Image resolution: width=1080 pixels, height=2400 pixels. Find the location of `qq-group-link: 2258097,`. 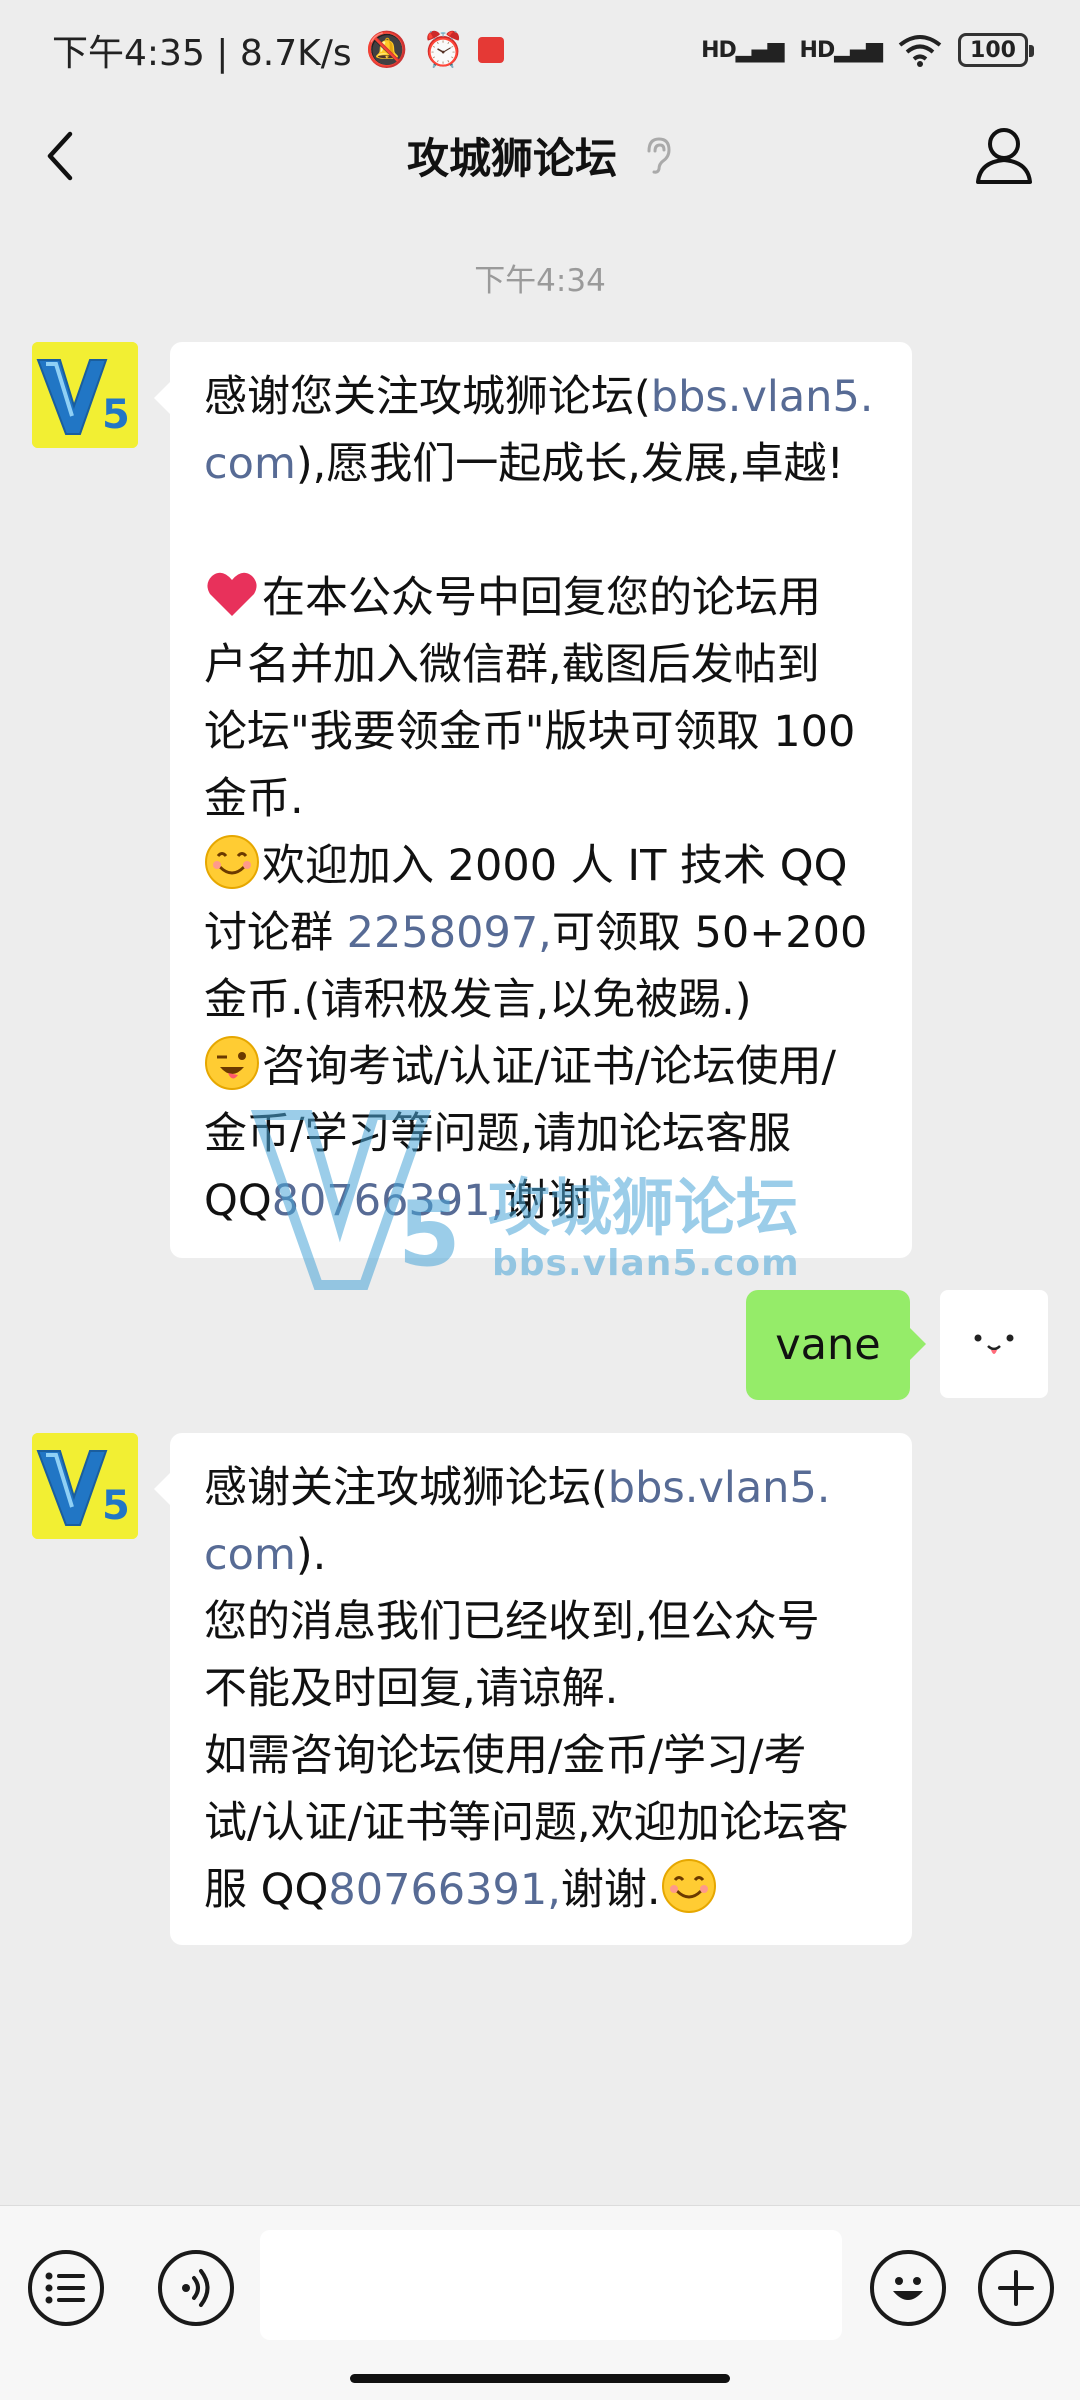

qq-group-link: 2258097, is located at coordinates (449, 933).